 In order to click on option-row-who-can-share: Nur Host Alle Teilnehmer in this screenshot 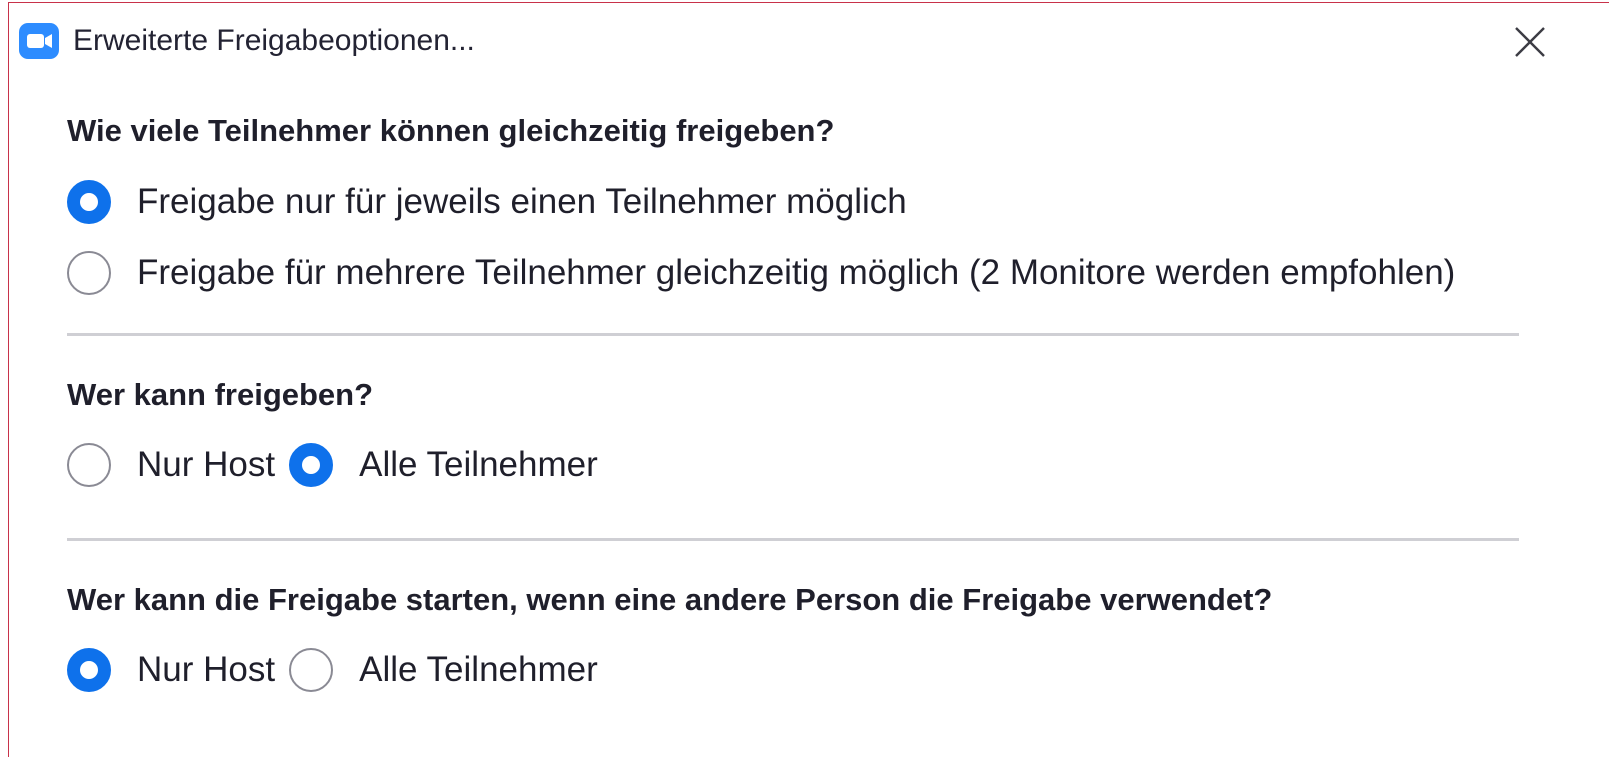, I will do `click(339, 465)`.